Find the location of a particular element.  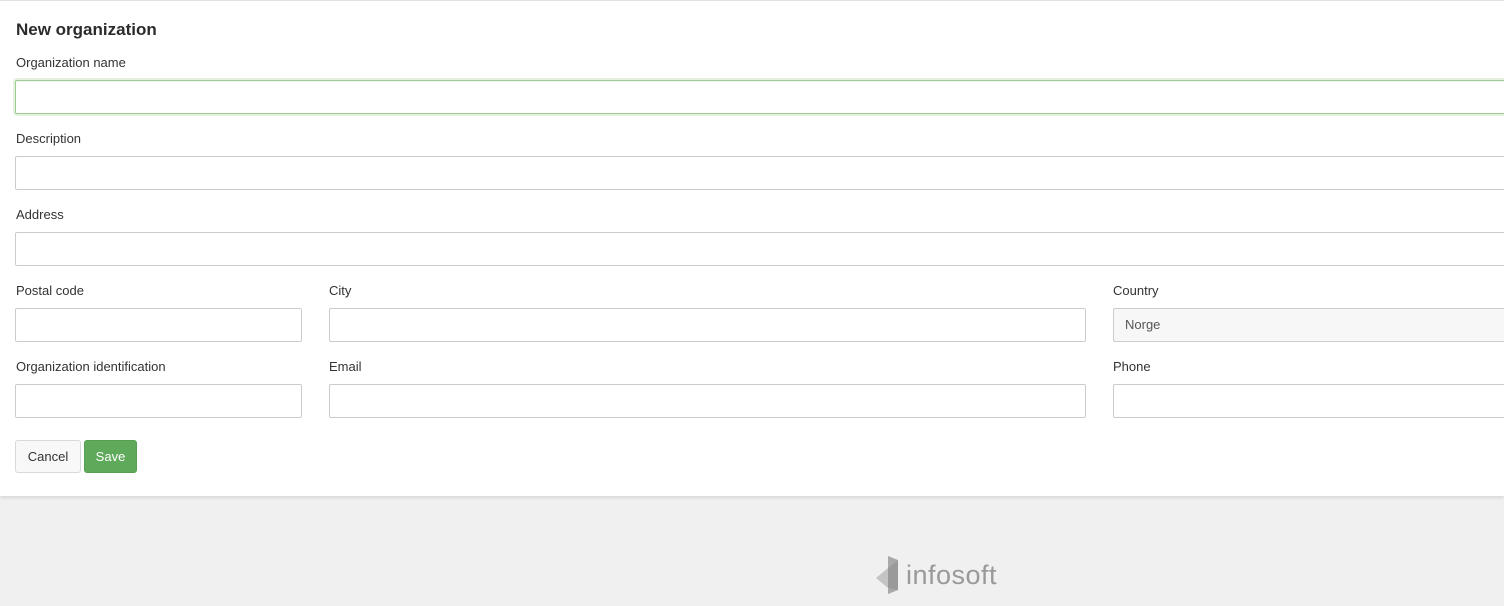

save-button: Save is located at coordinates (110, 456).